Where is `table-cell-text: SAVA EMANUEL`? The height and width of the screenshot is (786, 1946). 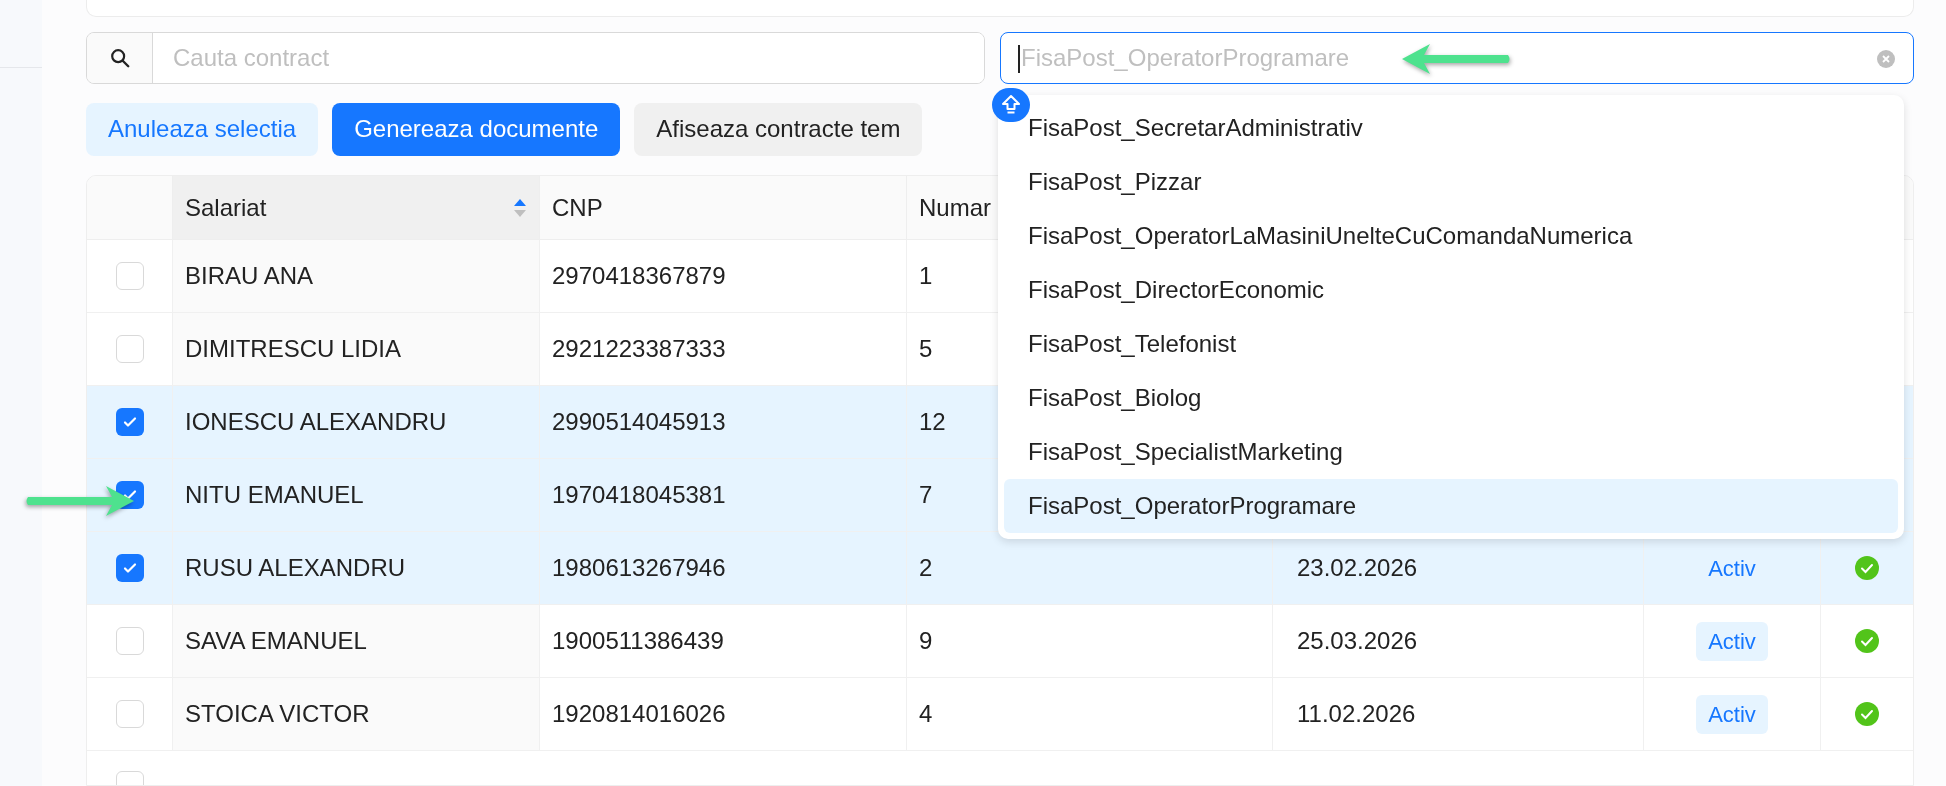 table-cell-text: SAVA EMANUEL is located at coordinates (276, 641).